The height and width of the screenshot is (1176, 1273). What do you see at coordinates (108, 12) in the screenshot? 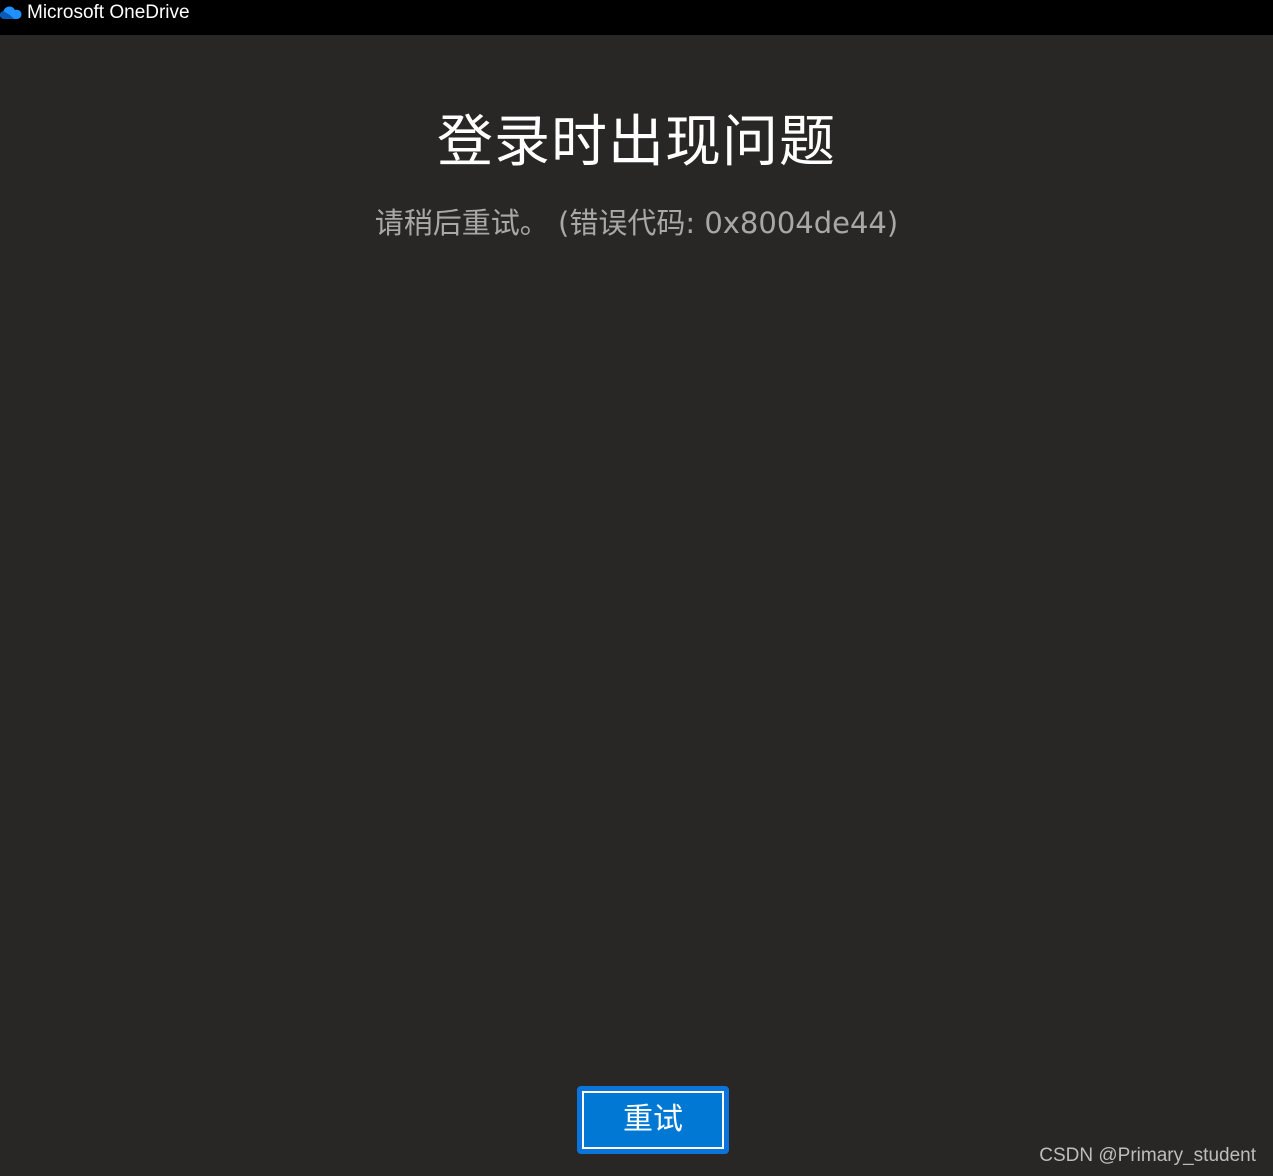
I see `window-title: Microsoft OneDrive` at bounding box center [108, 12].